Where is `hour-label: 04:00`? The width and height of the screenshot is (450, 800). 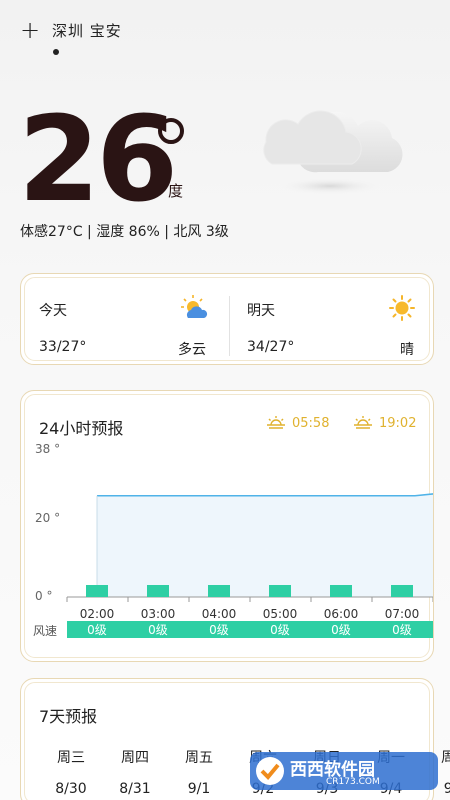
hour-label: 04:00 is located at coordinates (219, 614).